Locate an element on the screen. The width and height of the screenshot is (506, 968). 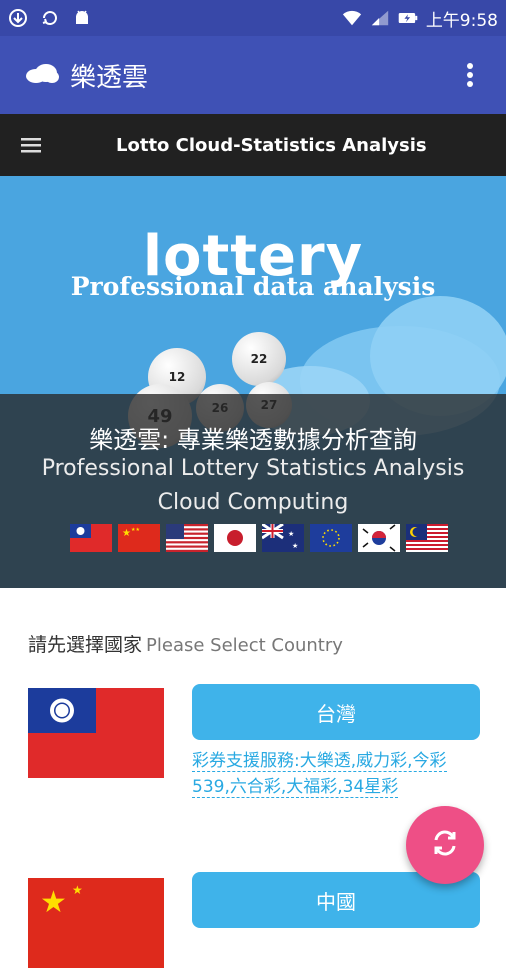
flag-eu-icon is located at coordinates (331, 538).